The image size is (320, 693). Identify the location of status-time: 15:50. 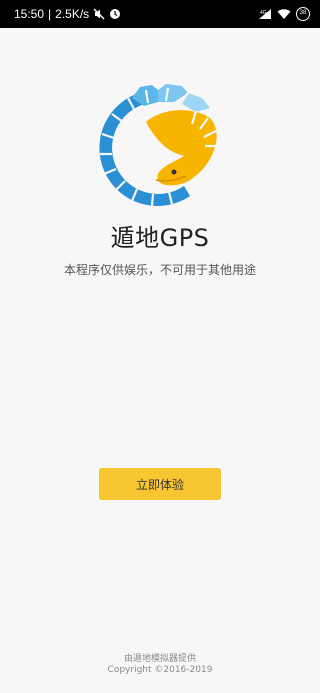
(29, 14).